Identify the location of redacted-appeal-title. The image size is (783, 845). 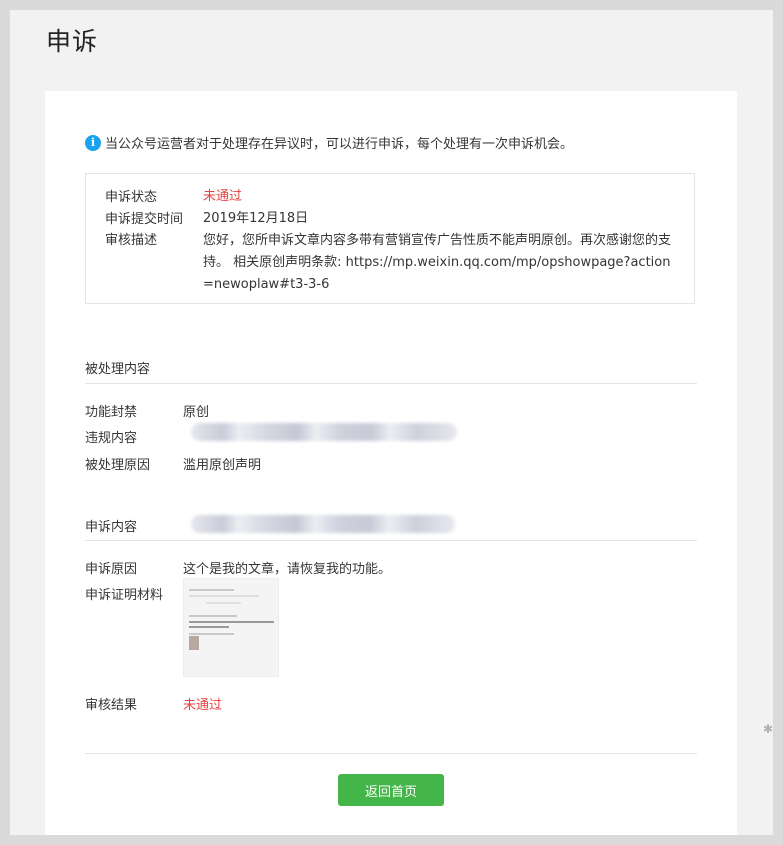
(323, 524).